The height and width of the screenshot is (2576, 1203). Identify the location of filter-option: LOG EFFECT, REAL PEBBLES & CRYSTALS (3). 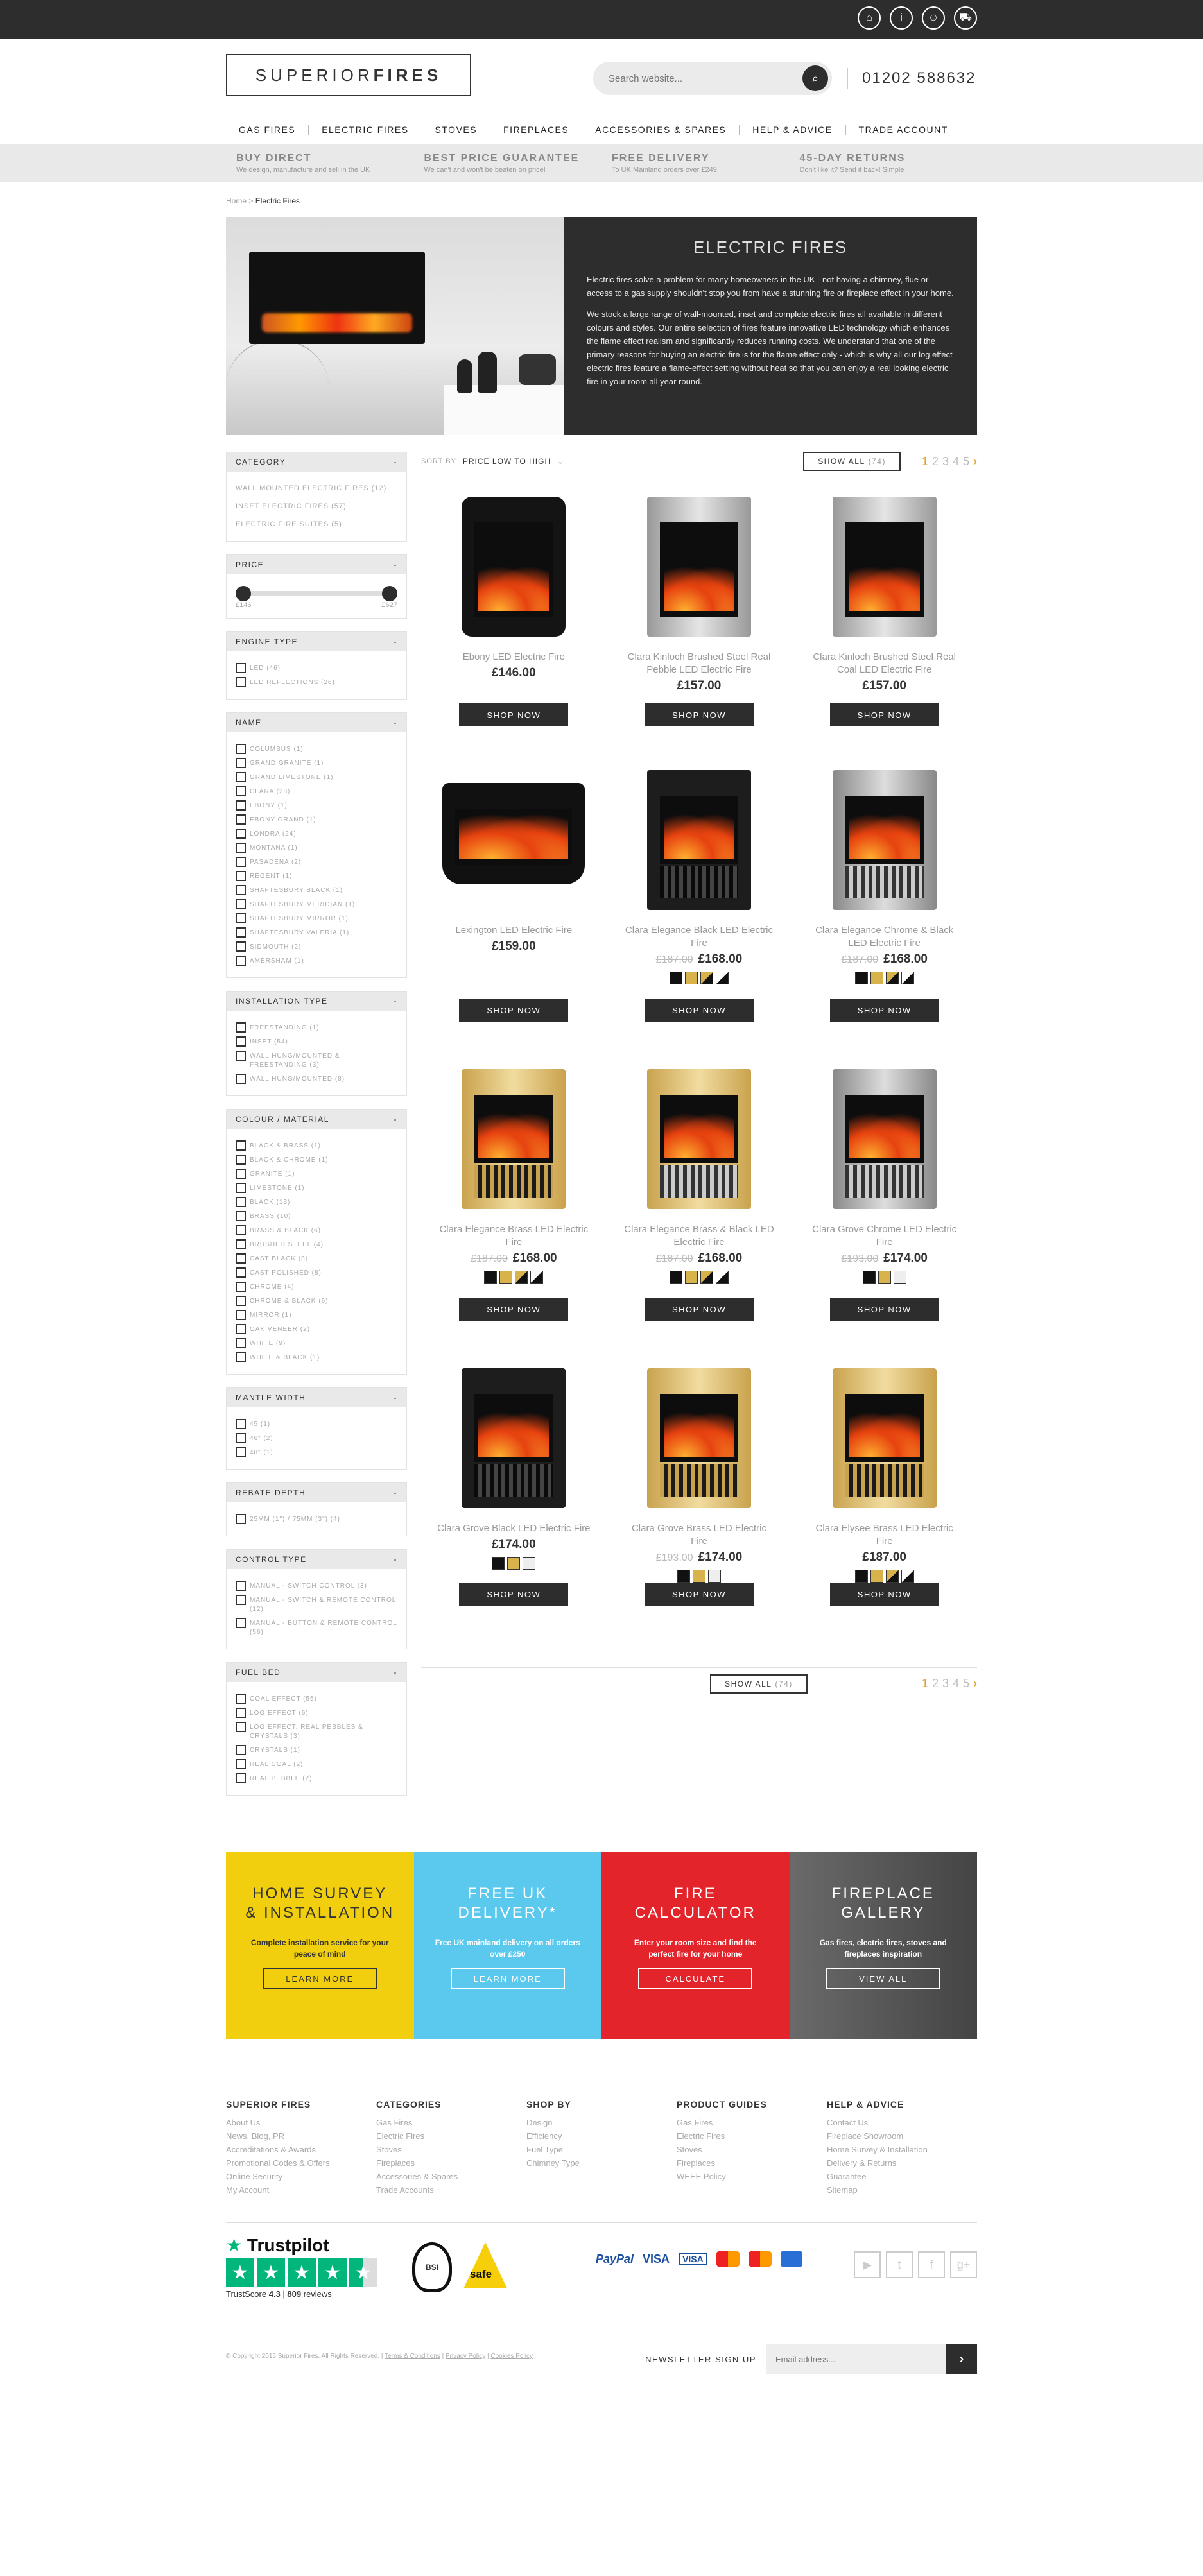
(316, 1731).